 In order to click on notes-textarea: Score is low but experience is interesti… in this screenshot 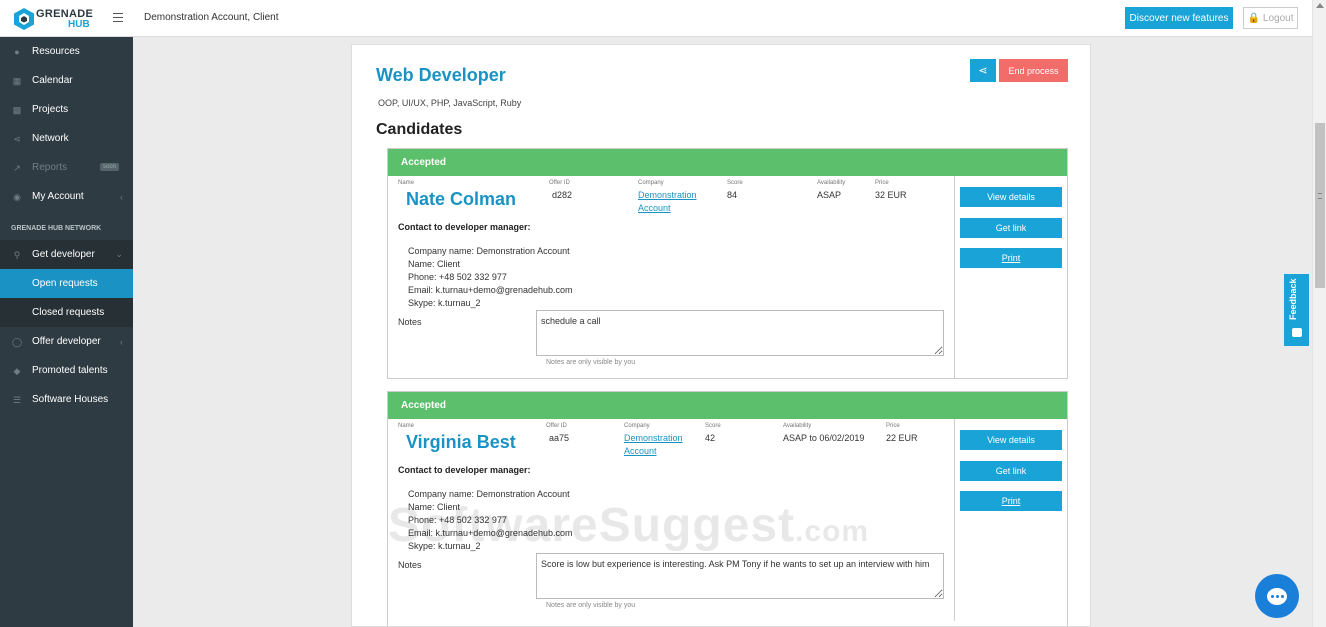, I will do `click(740, 576)`.